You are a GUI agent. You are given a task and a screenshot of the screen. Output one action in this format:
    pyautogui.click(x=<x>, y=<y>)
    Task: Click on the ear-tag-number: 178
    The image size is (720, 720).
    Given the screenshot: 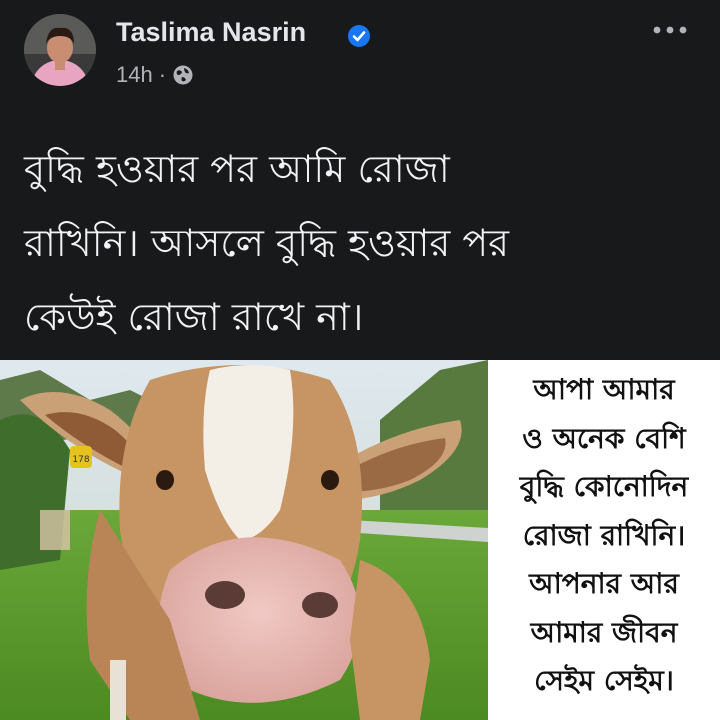 What is the action you would take?
    pyautogui.click(x=80, y=460)
    